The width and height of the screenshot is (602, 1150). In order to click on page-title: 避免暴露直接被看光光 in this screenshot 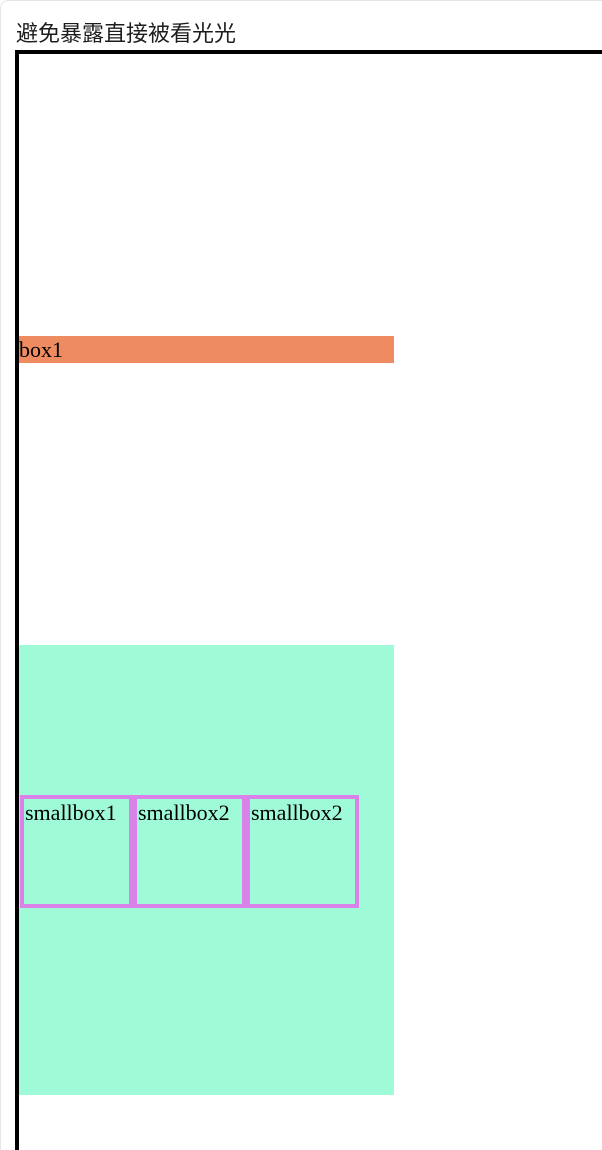, I will do `click(126, 34)`.